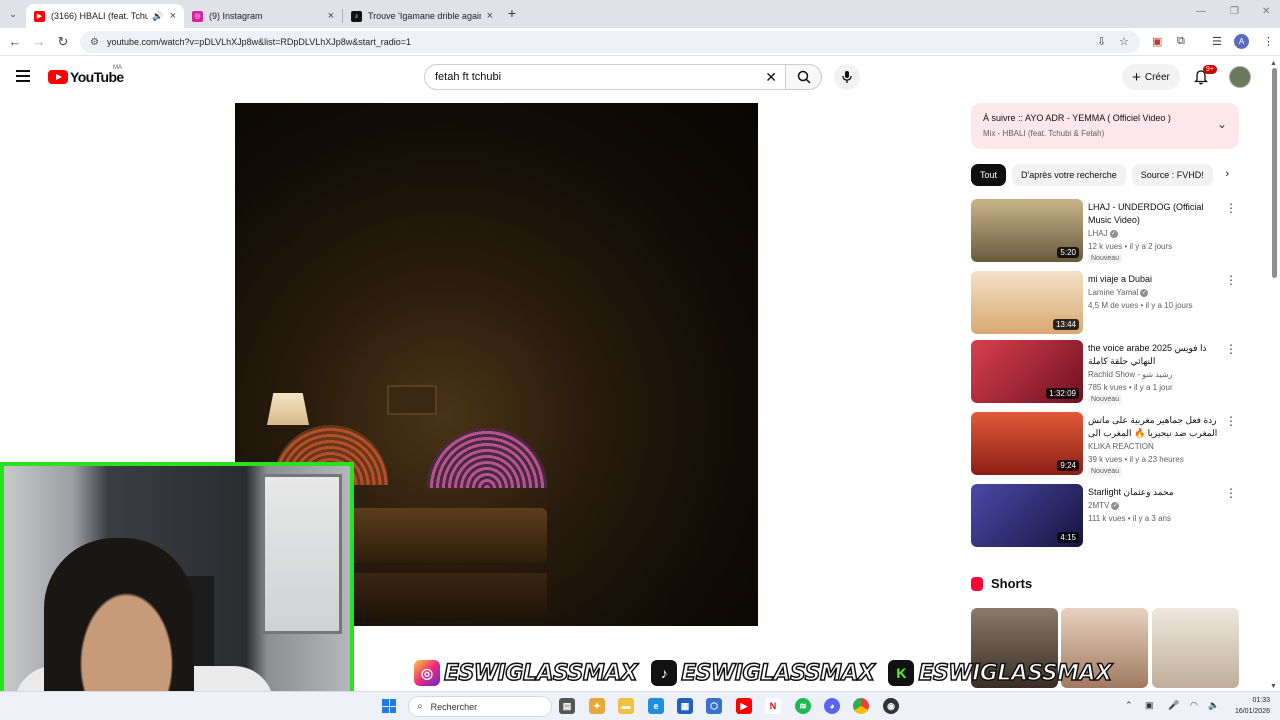 This screenshot has width=1280, height=720. Describe the element at coordinates (1130, 374) in the screenshot. I see `channel-name: Rachid Show - رشيد شو` at that location.